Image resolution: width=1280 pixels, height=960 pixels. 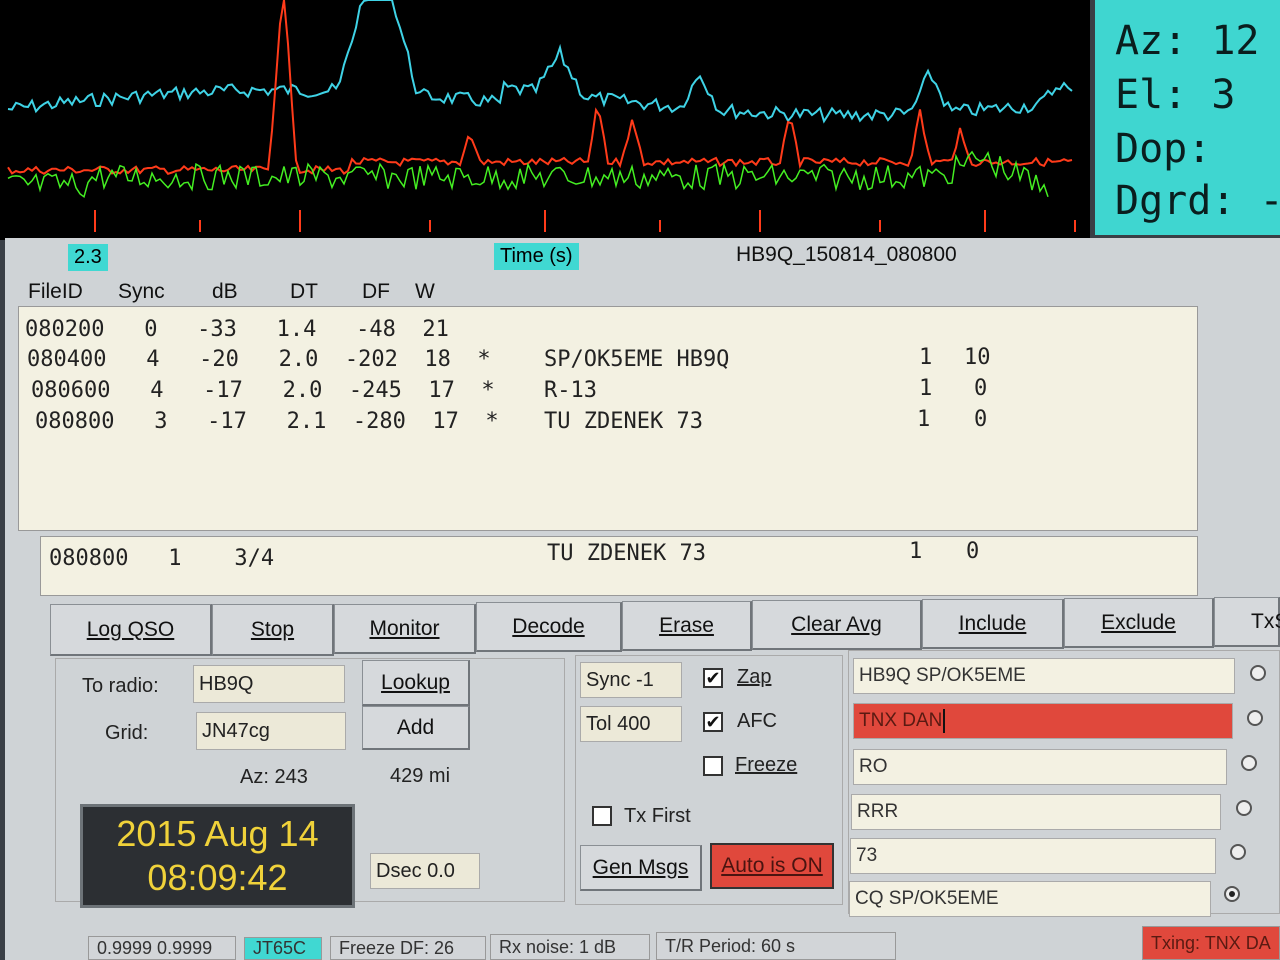 What do you see at coordinates (162, 558) in the screenshot?
I see `average-row-text: 080800 1 3/4` at bounding box center [162, 558].